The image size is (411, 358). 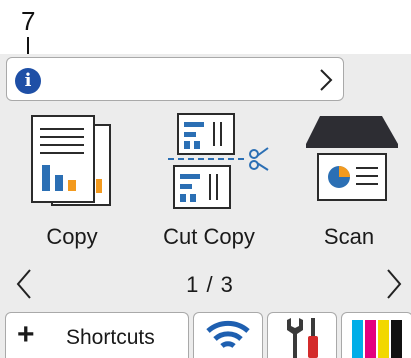 What do you see at coordinates (228, 334) in the screenshot?
I see `wifi-icon` at bounding box center [228, 334].